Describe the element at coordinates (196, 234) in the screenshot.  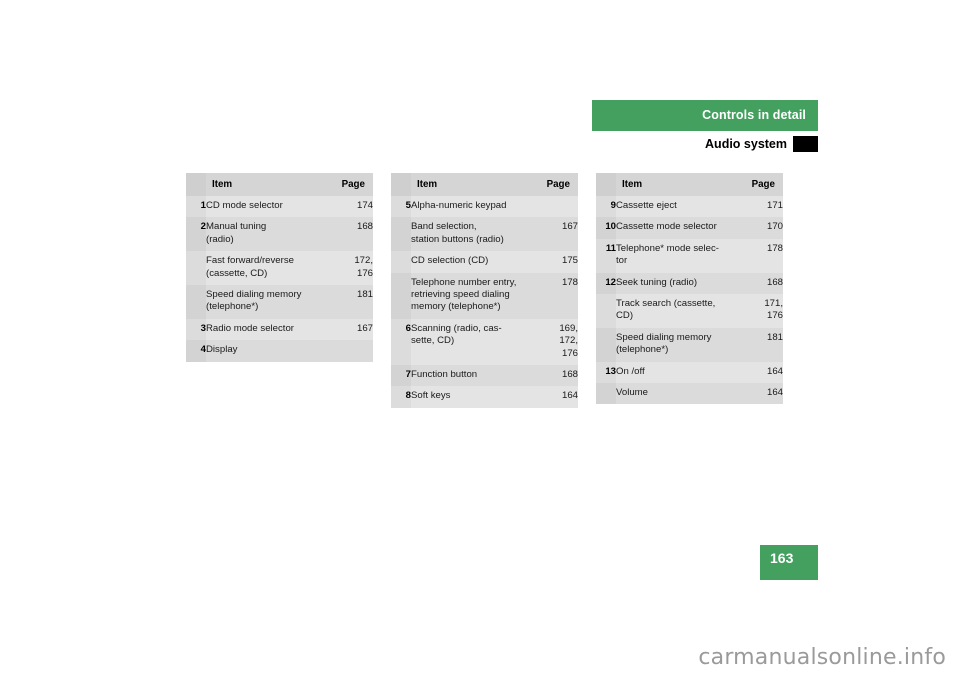
I see `row-item-number: 2` at that location.